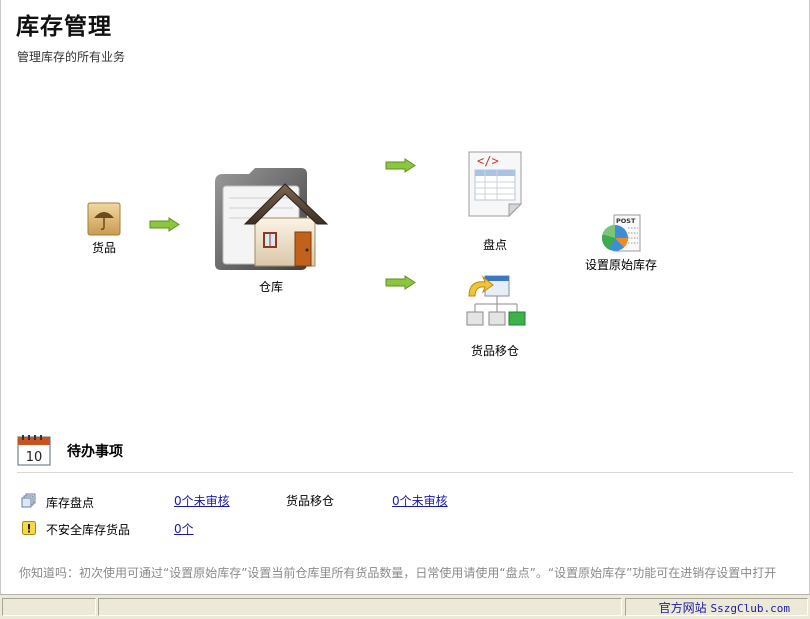  What do you see at coordinates (34, 457) in the screenshot?
I see `calendar-number: 10` at bounding box center [34, 457].